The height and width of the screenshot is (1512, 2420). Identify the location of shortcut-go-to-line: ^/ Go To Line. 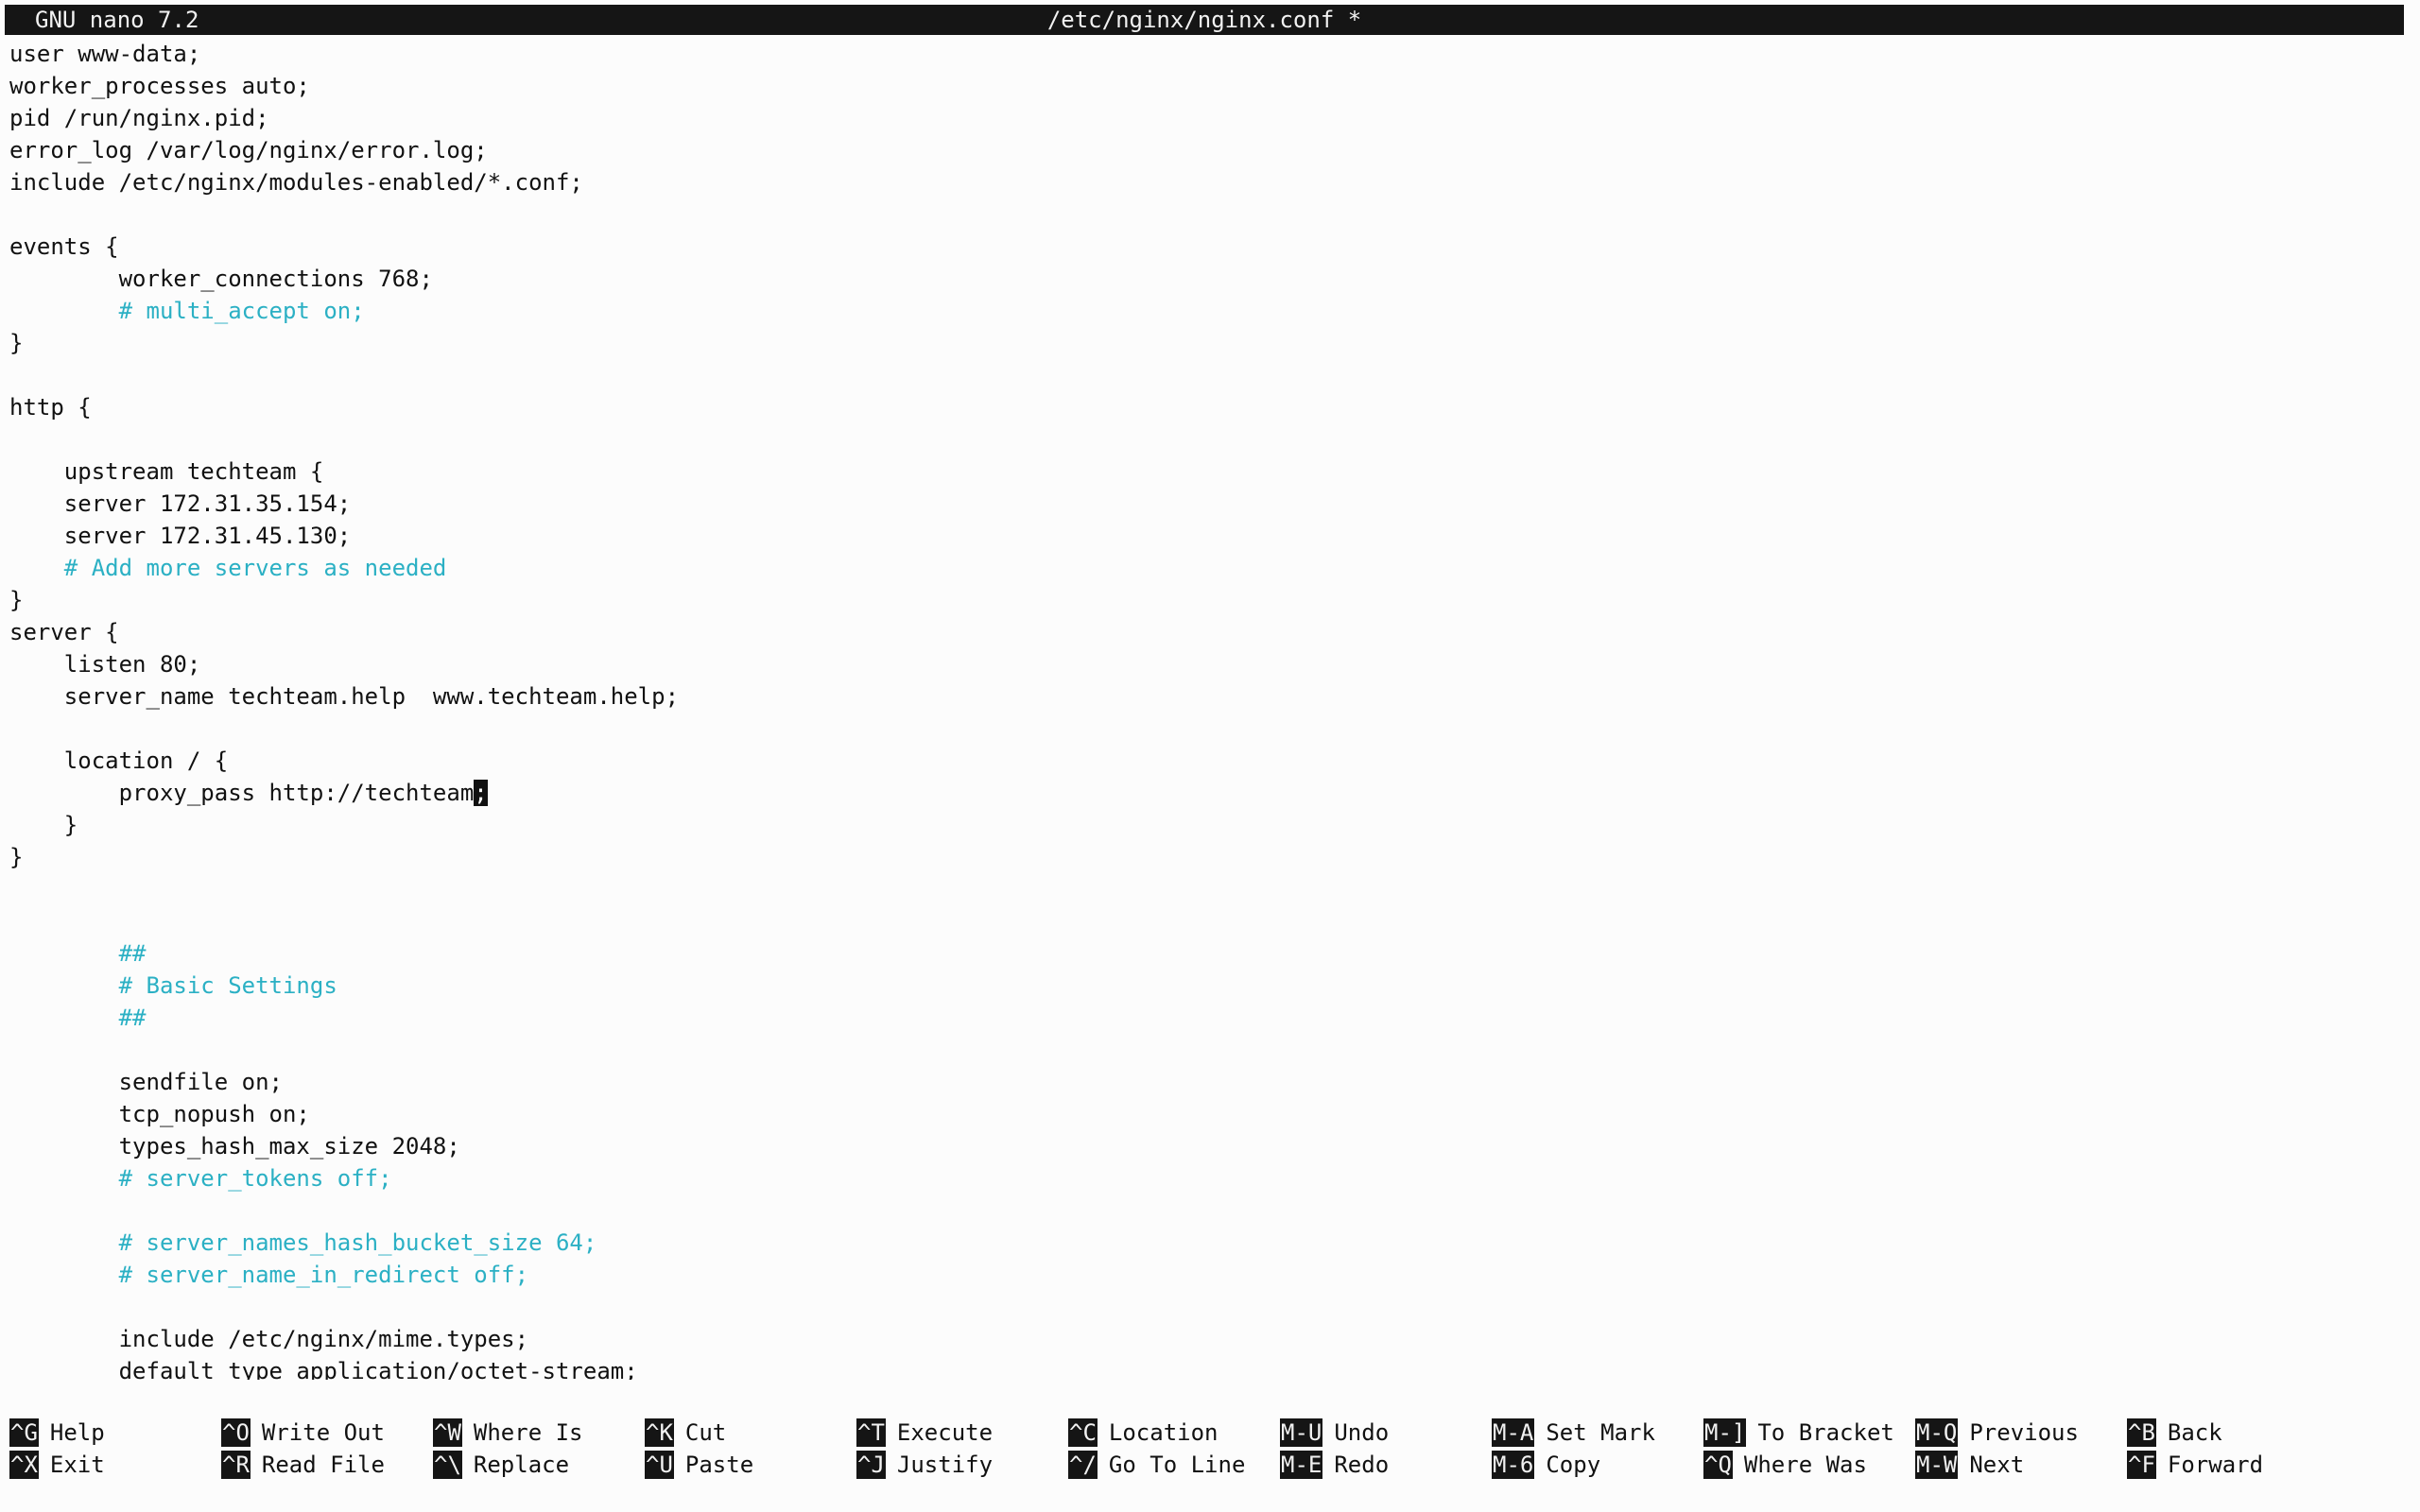
(1156, 1464).